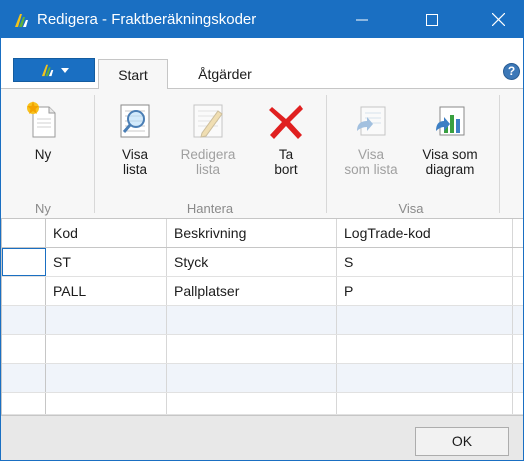  Describe the element at coordinates (371, 169) in the screenshot. I see `show-as-list-label-2: som lista` at that location.